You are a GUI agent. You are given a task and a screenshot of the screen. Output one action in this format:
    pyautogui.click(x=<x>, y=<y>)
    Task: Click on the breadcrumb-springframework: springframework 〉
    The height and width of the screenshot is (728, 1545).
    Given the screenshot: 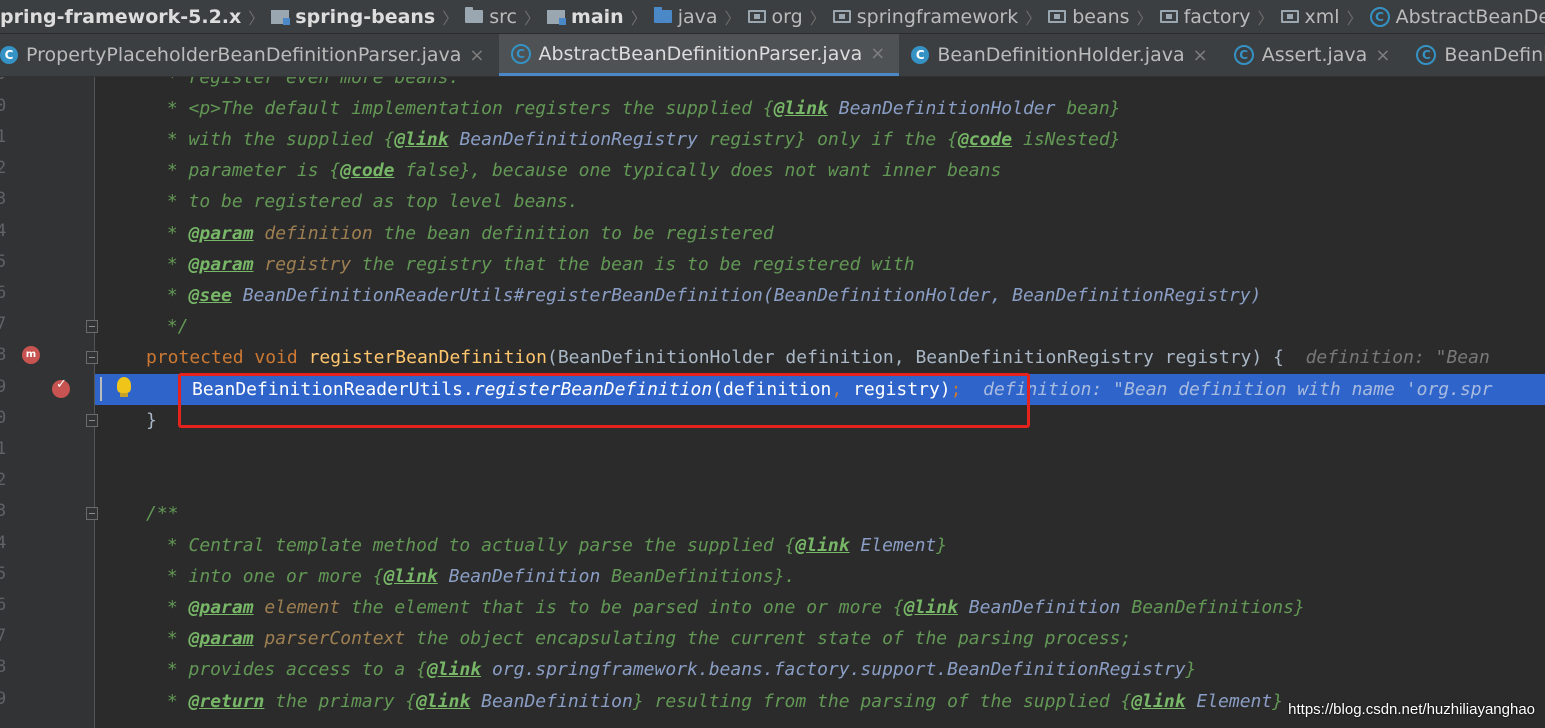 What is the action you would take?
    pyautogui.click(x=940, y=17)
    